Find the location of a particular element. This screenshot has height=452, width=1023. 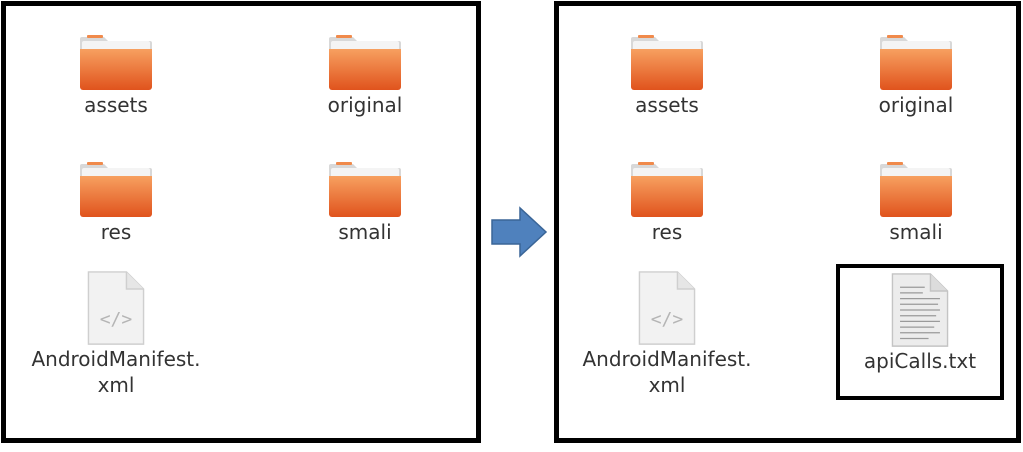

file-item-apicalls: apiCalls.txt is located at coordinates (911, 323).